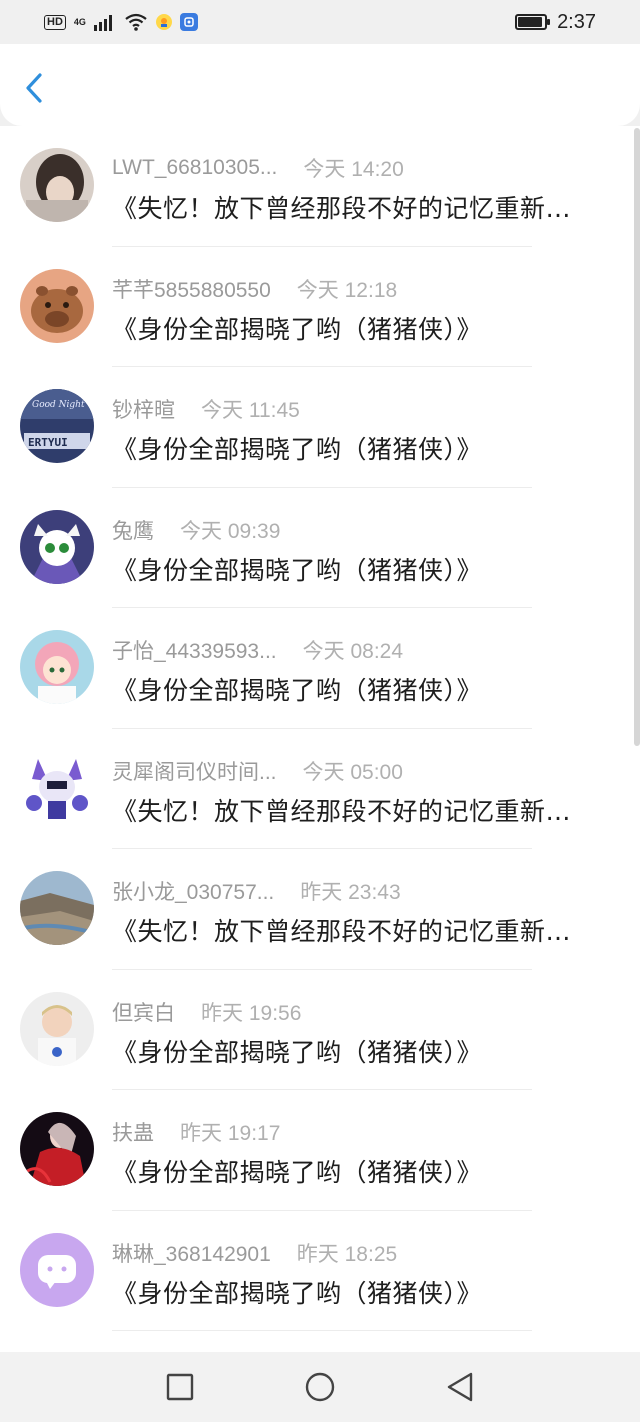  What do you see at coordinates (353, 651) in the screenshot?
I see `comment-time: 今天 08:24` at bounding box center [353, 651].